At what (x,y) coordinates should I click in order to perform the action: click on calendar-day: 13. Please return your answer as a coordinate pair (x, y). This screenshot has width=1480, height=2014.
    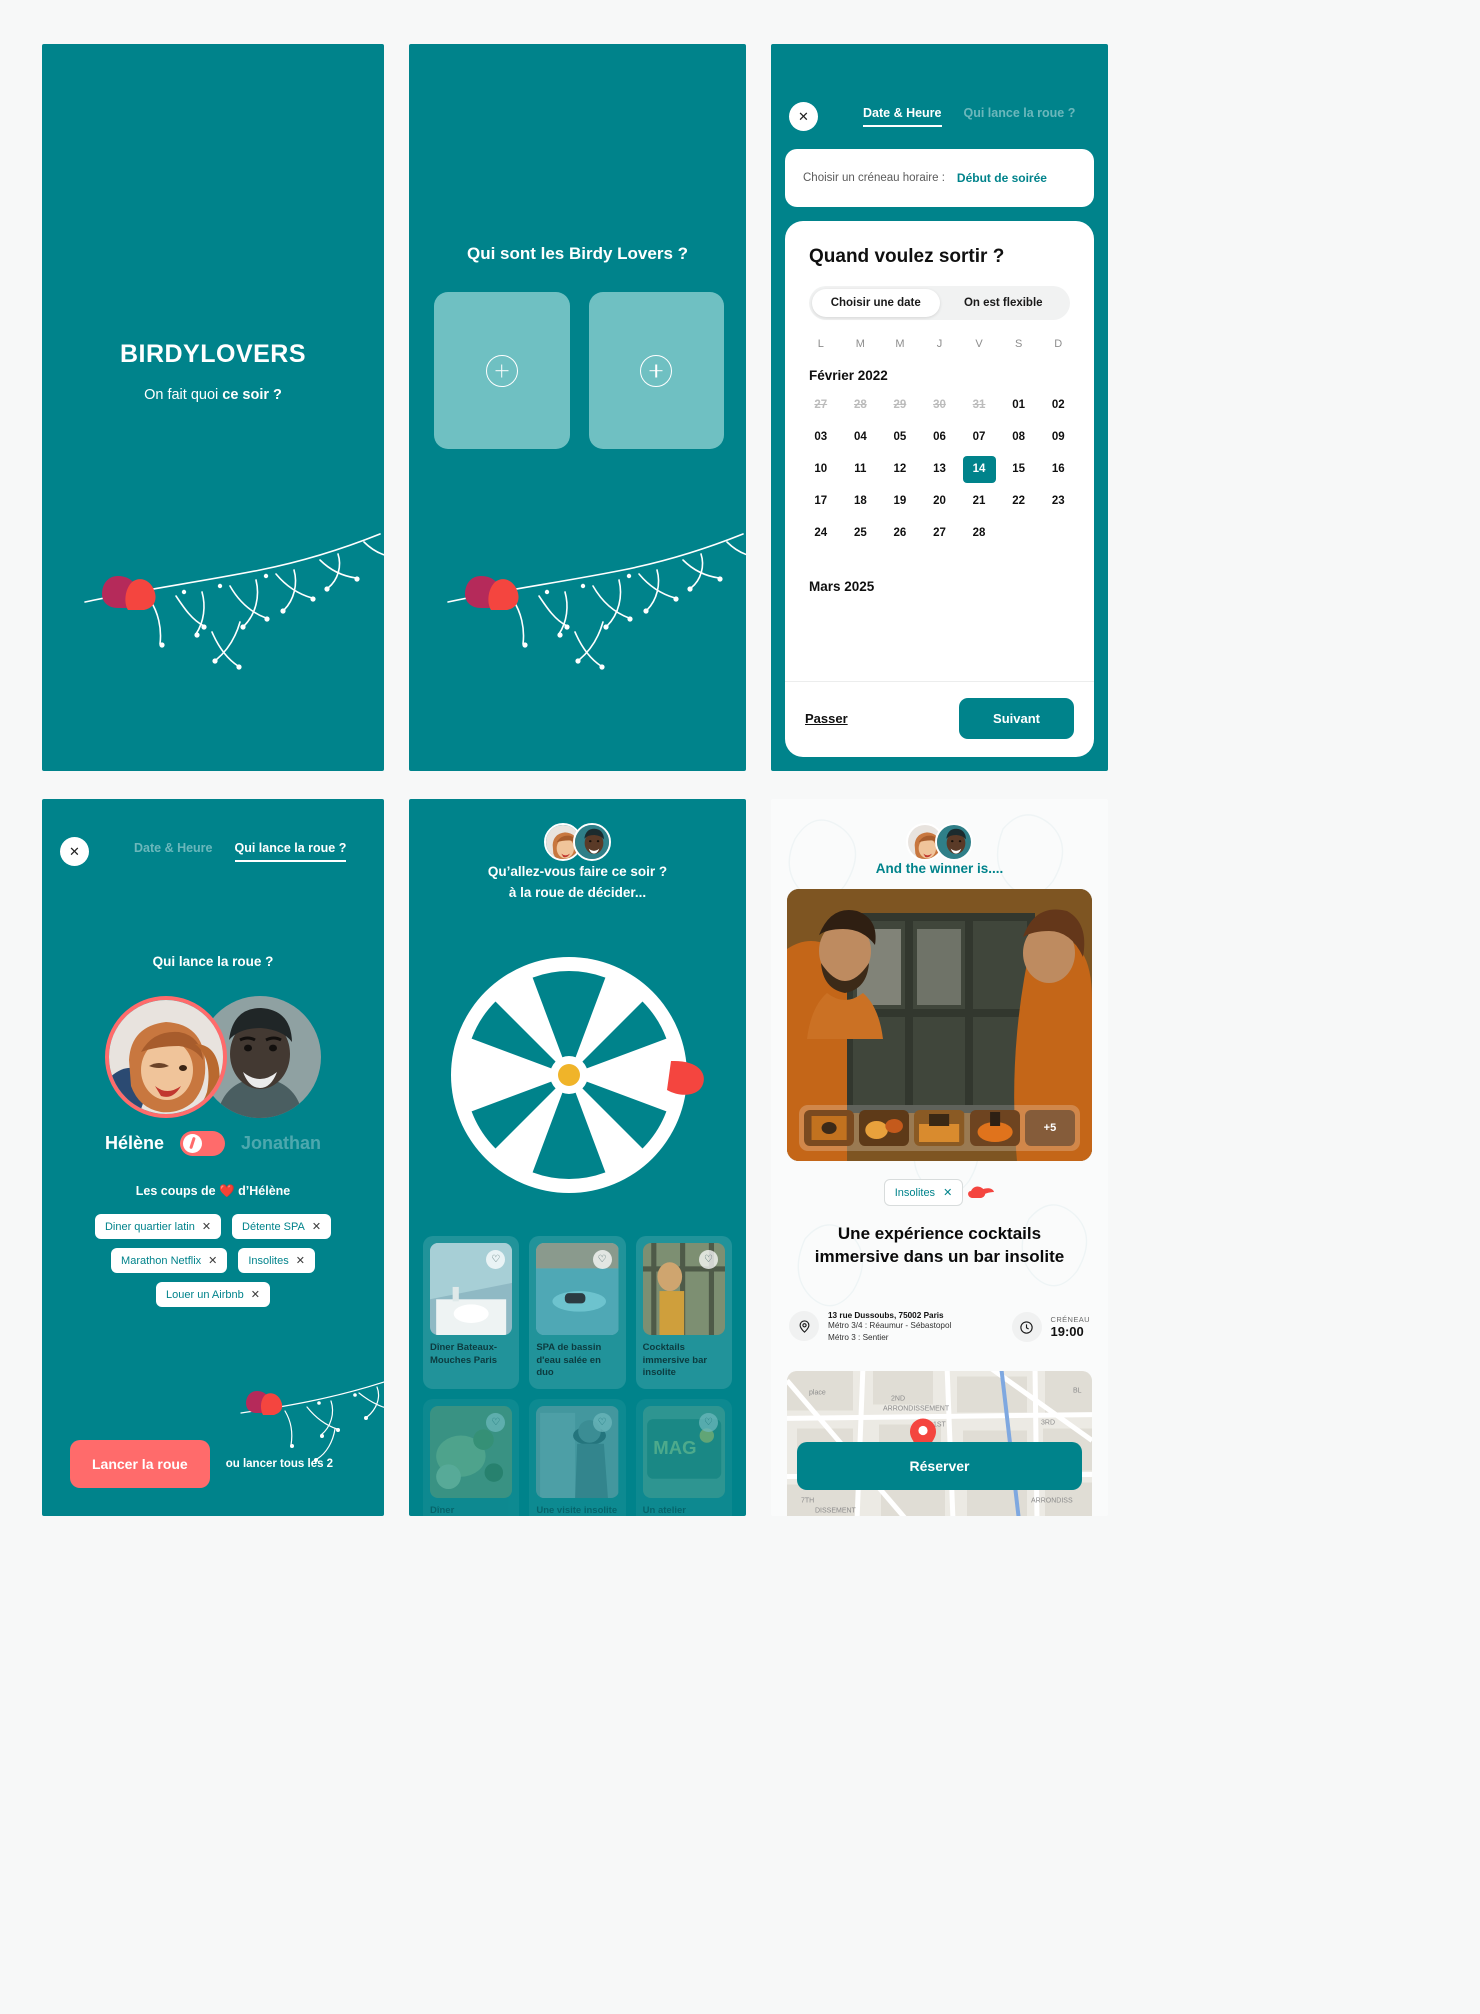
    Looking at the image, I should click on (940, 469).